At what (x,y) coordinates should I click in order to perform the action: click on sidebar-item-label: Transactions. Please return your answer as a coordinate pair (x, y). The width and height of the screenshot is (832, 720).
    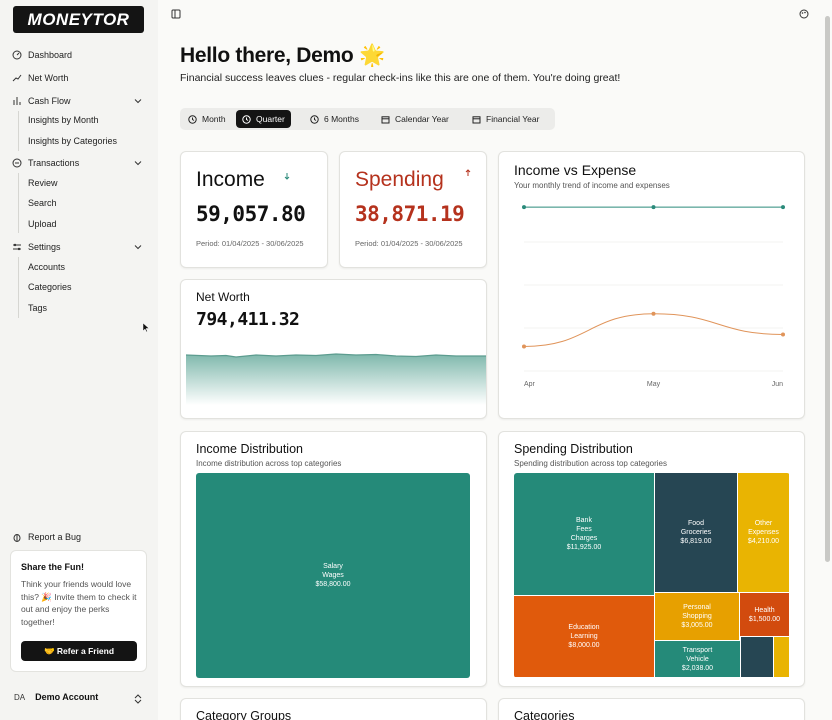
    Looking at the image, I should click on (54, 163).